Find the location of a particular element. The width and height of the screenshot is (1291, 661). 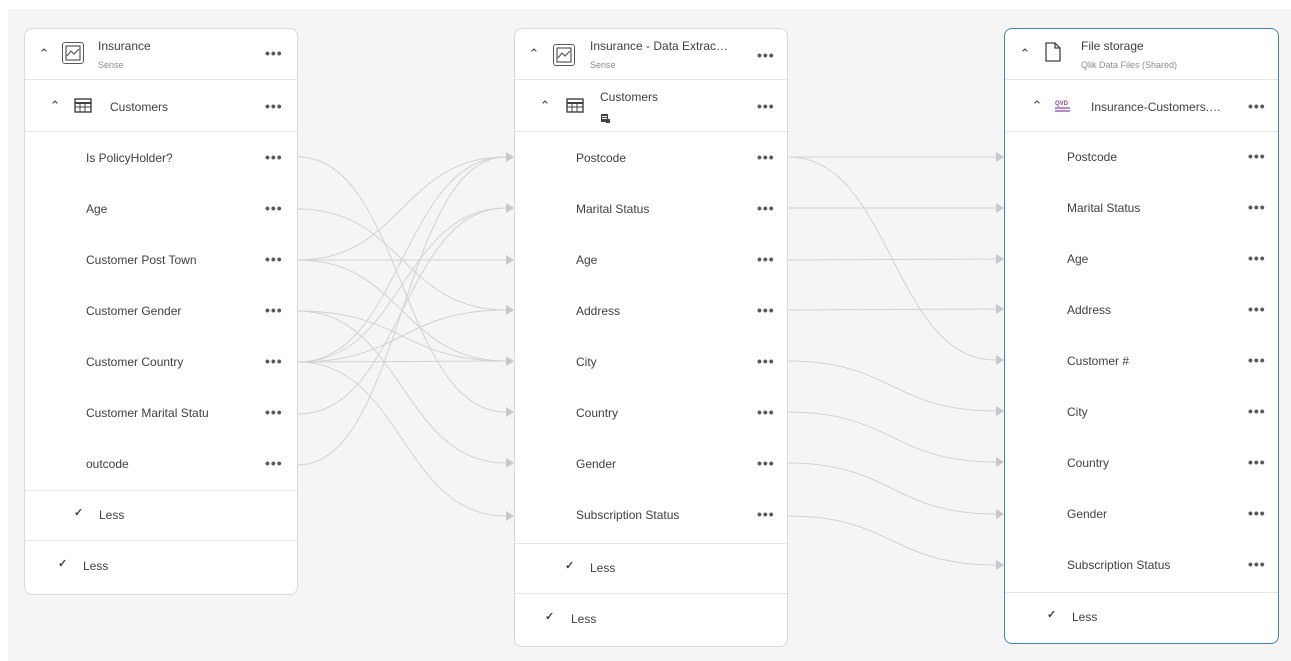

field-name: Address is located at coordinates (1089, 310).